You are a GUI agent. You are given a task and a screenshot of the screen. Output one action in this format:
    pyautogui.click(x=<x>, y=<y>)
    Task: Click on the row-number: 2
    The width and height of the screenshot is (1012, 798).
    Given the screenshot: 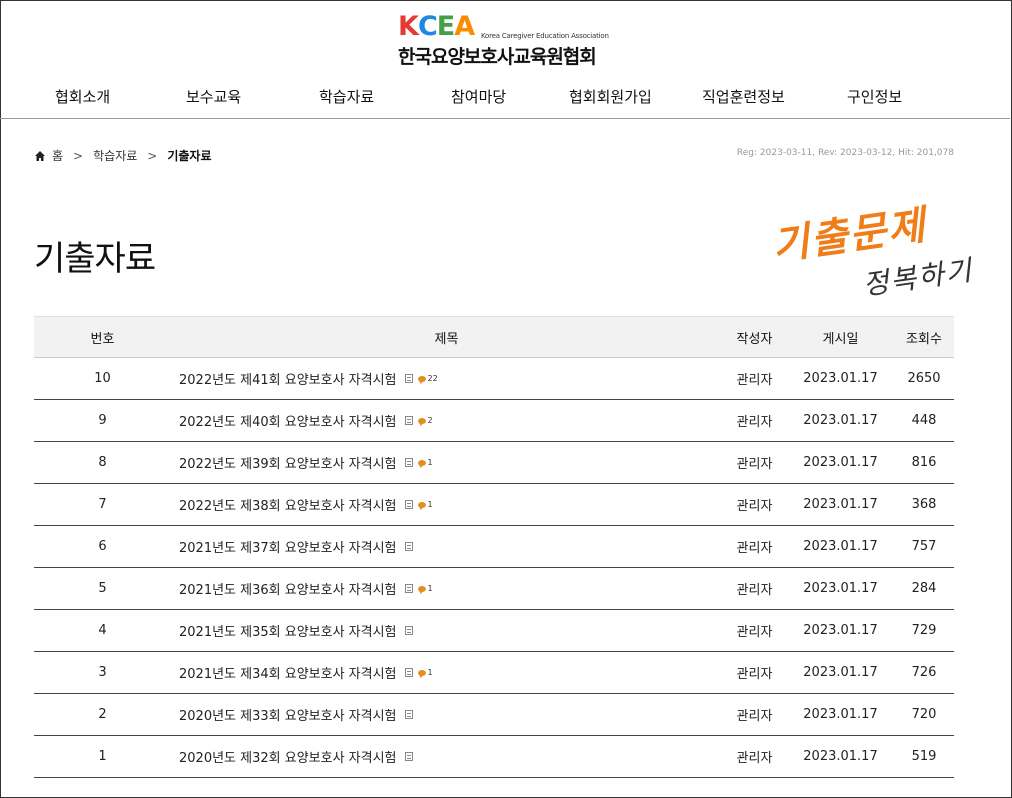 What is the action you would take?
    pyautogui.click(x=102, y=714)
    